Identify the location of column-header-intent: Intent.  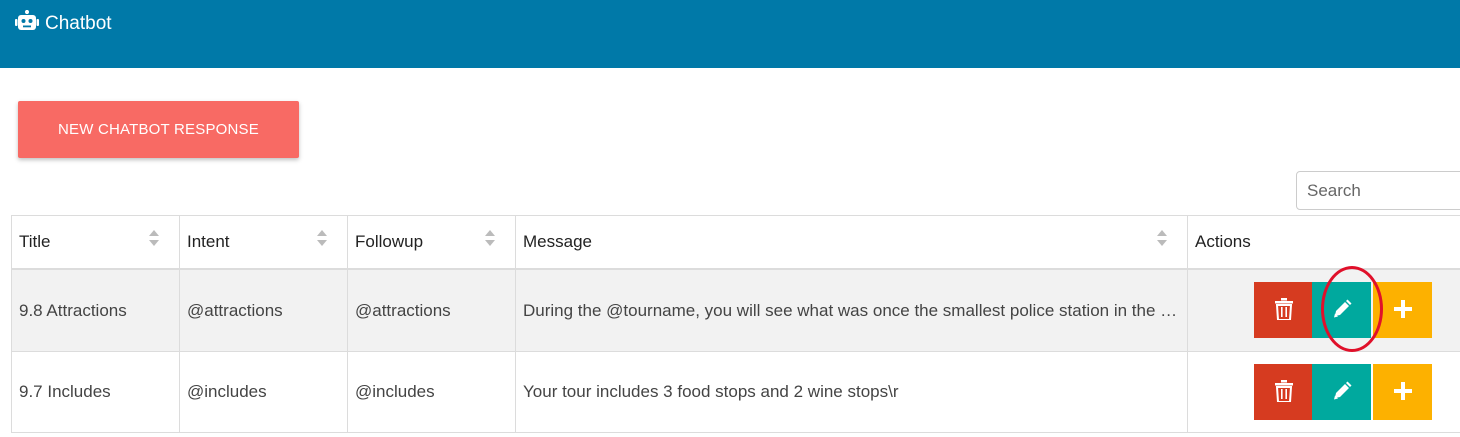
(263, 242).